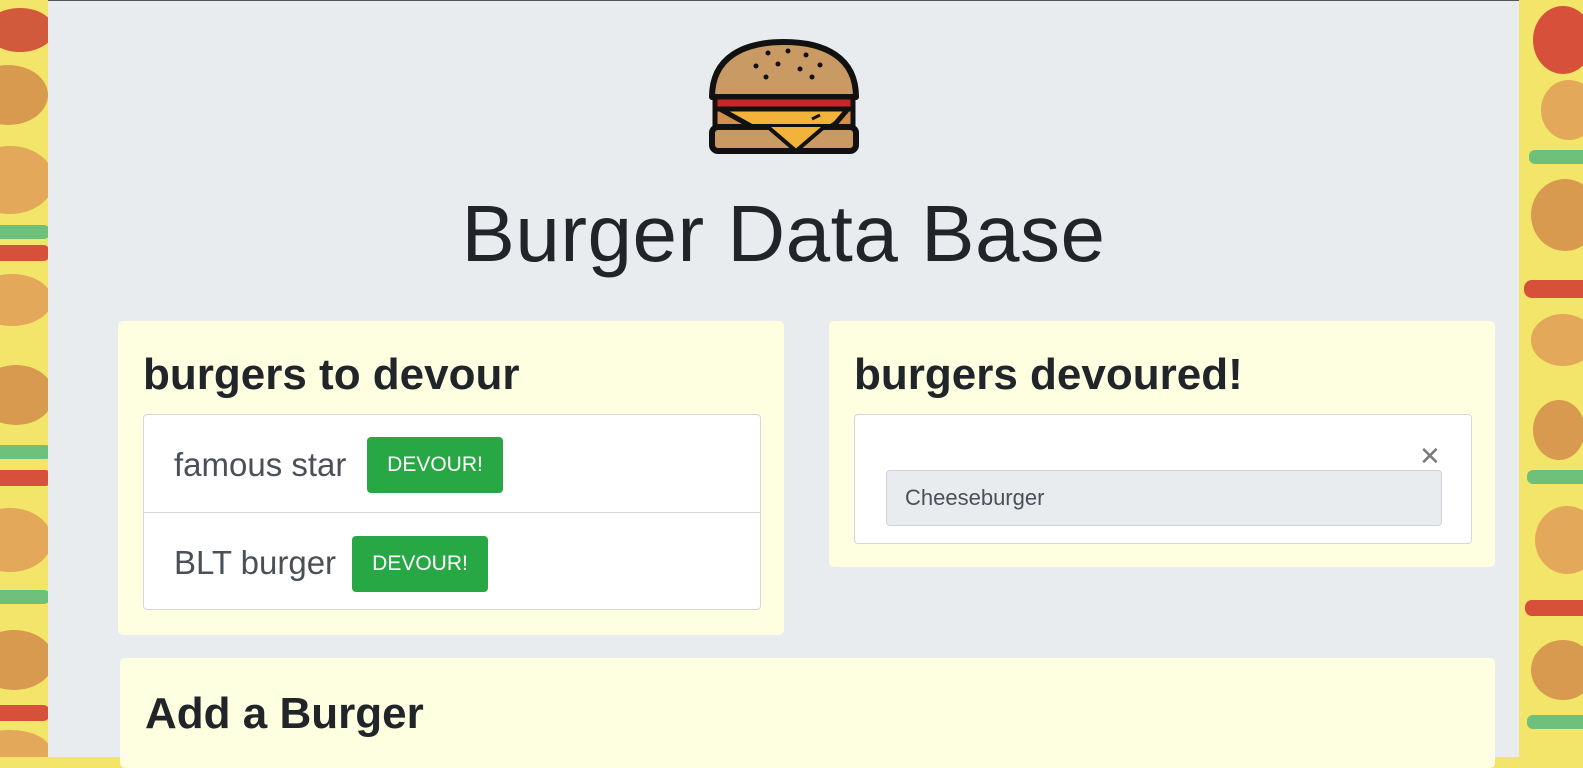  Describe the element at coordinates (284, 713) in the screenshot. I see `add-burger-heading: Add a Burger` at that location.